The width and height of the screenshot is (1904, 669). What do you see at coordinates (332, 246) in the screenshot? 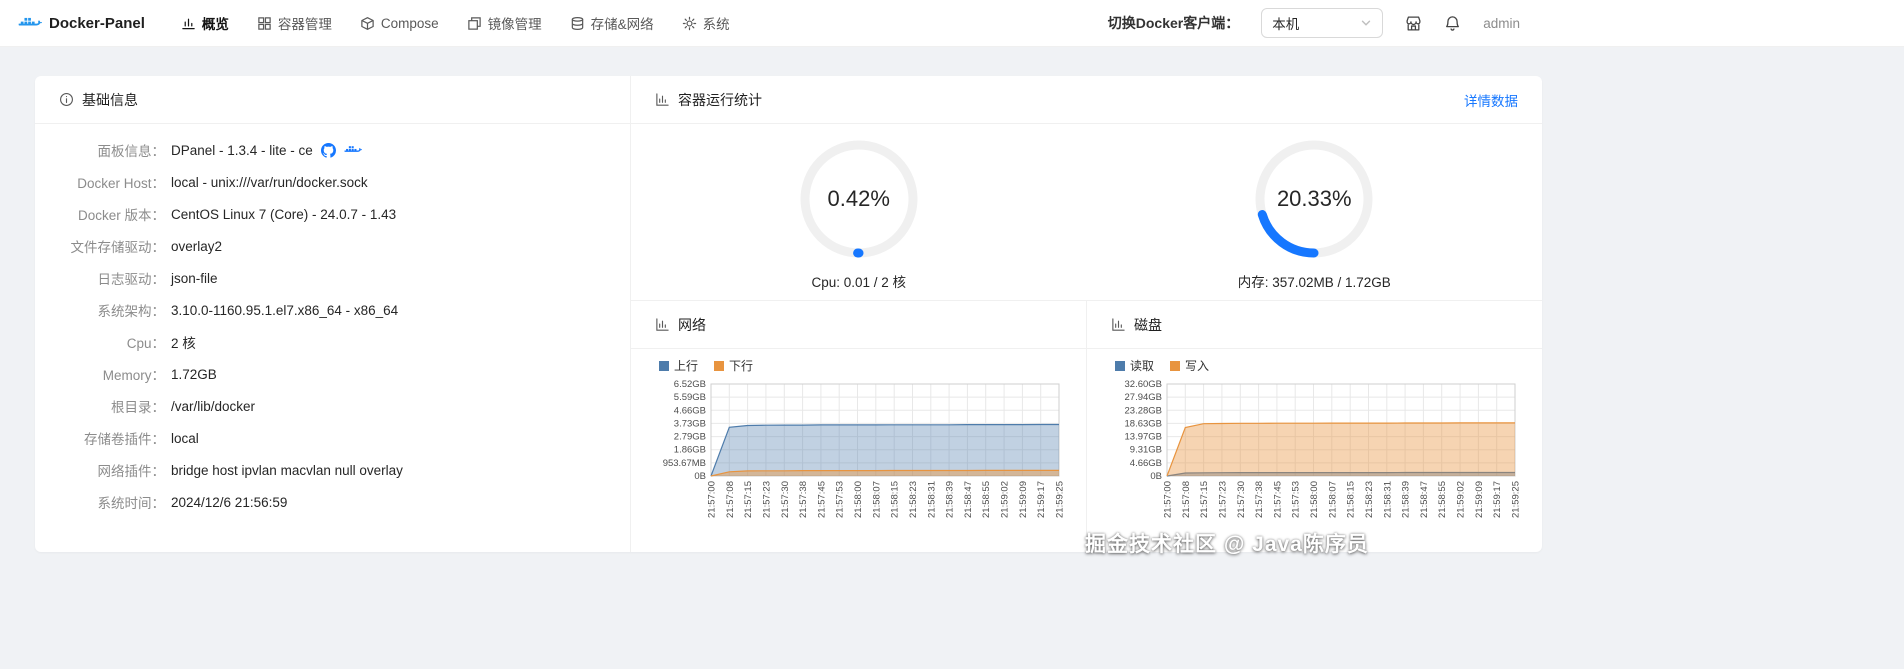
I see `info-row: 文件存储驱动： overlay2` at bounding box center [332, 246].